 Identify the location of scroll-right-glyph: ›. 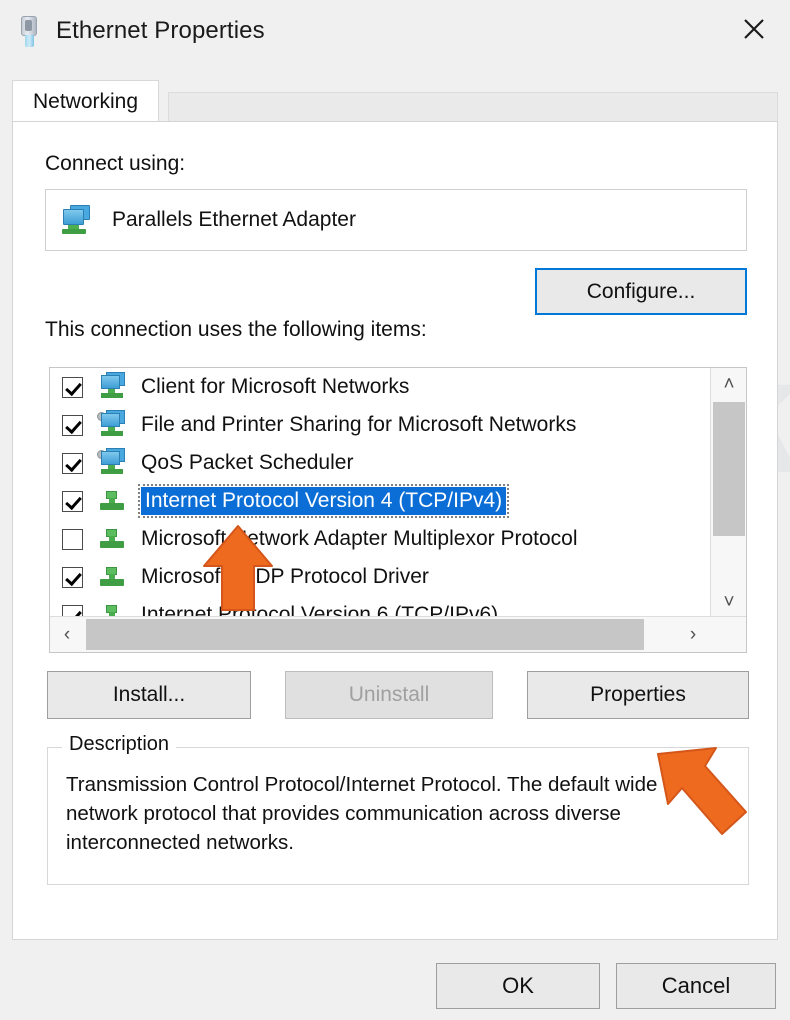
(693, 634).